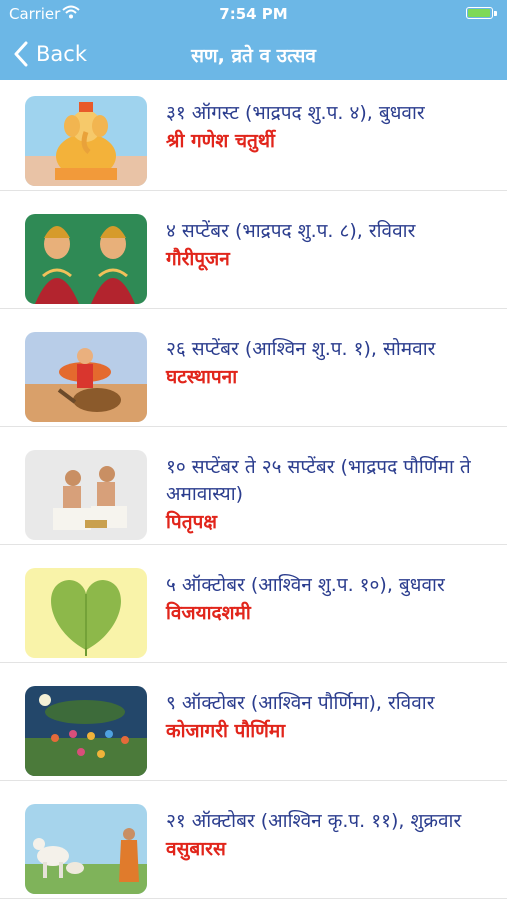  I want to click on battery-icon, so click(481, 13).